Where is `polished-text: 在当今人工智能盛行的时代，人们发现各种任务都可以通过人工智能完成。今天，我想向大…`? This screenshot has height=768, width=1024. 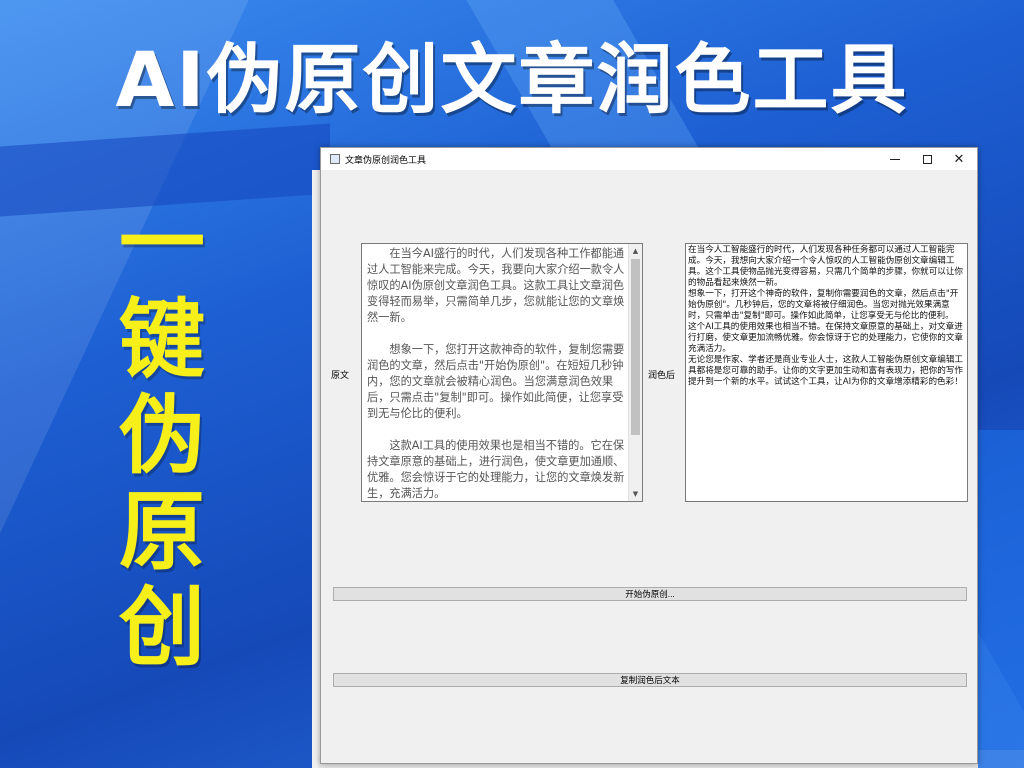
polished-text: 在当今人工智能盛行的时代，人们发现各种任务都可以通过人工智能完成。今天，我想向大… is located at coordinates (826, 316).